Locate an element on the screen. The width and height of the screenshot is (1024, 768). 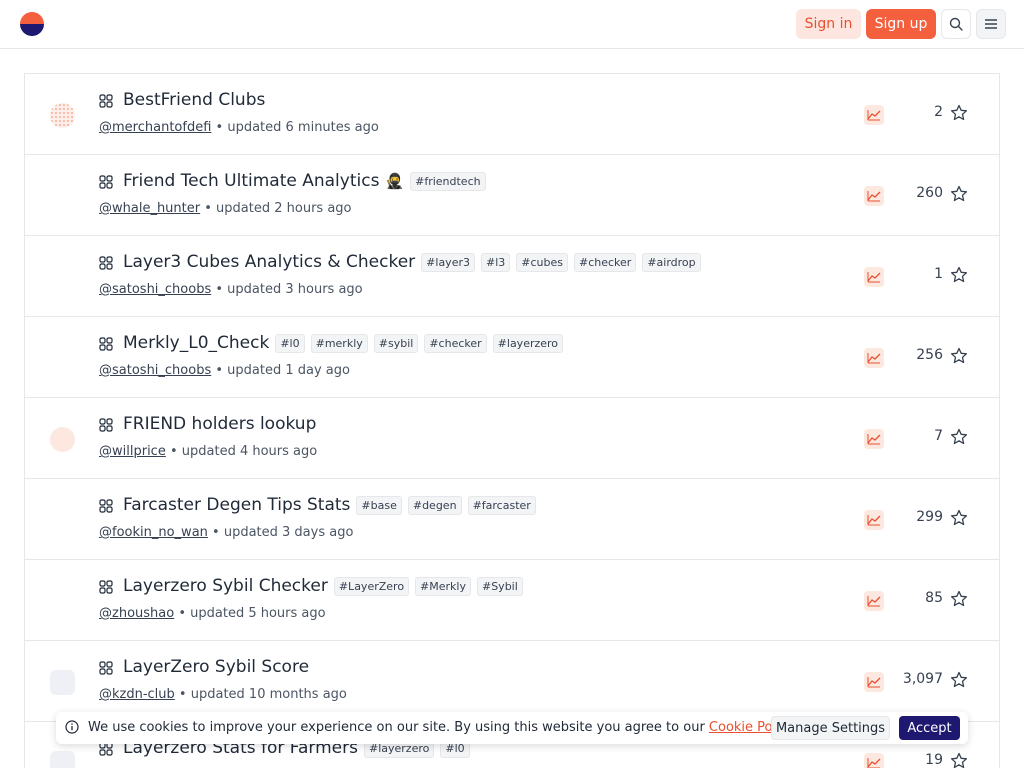
author-link: @whale_hunter is located at coordinates (149, 208).